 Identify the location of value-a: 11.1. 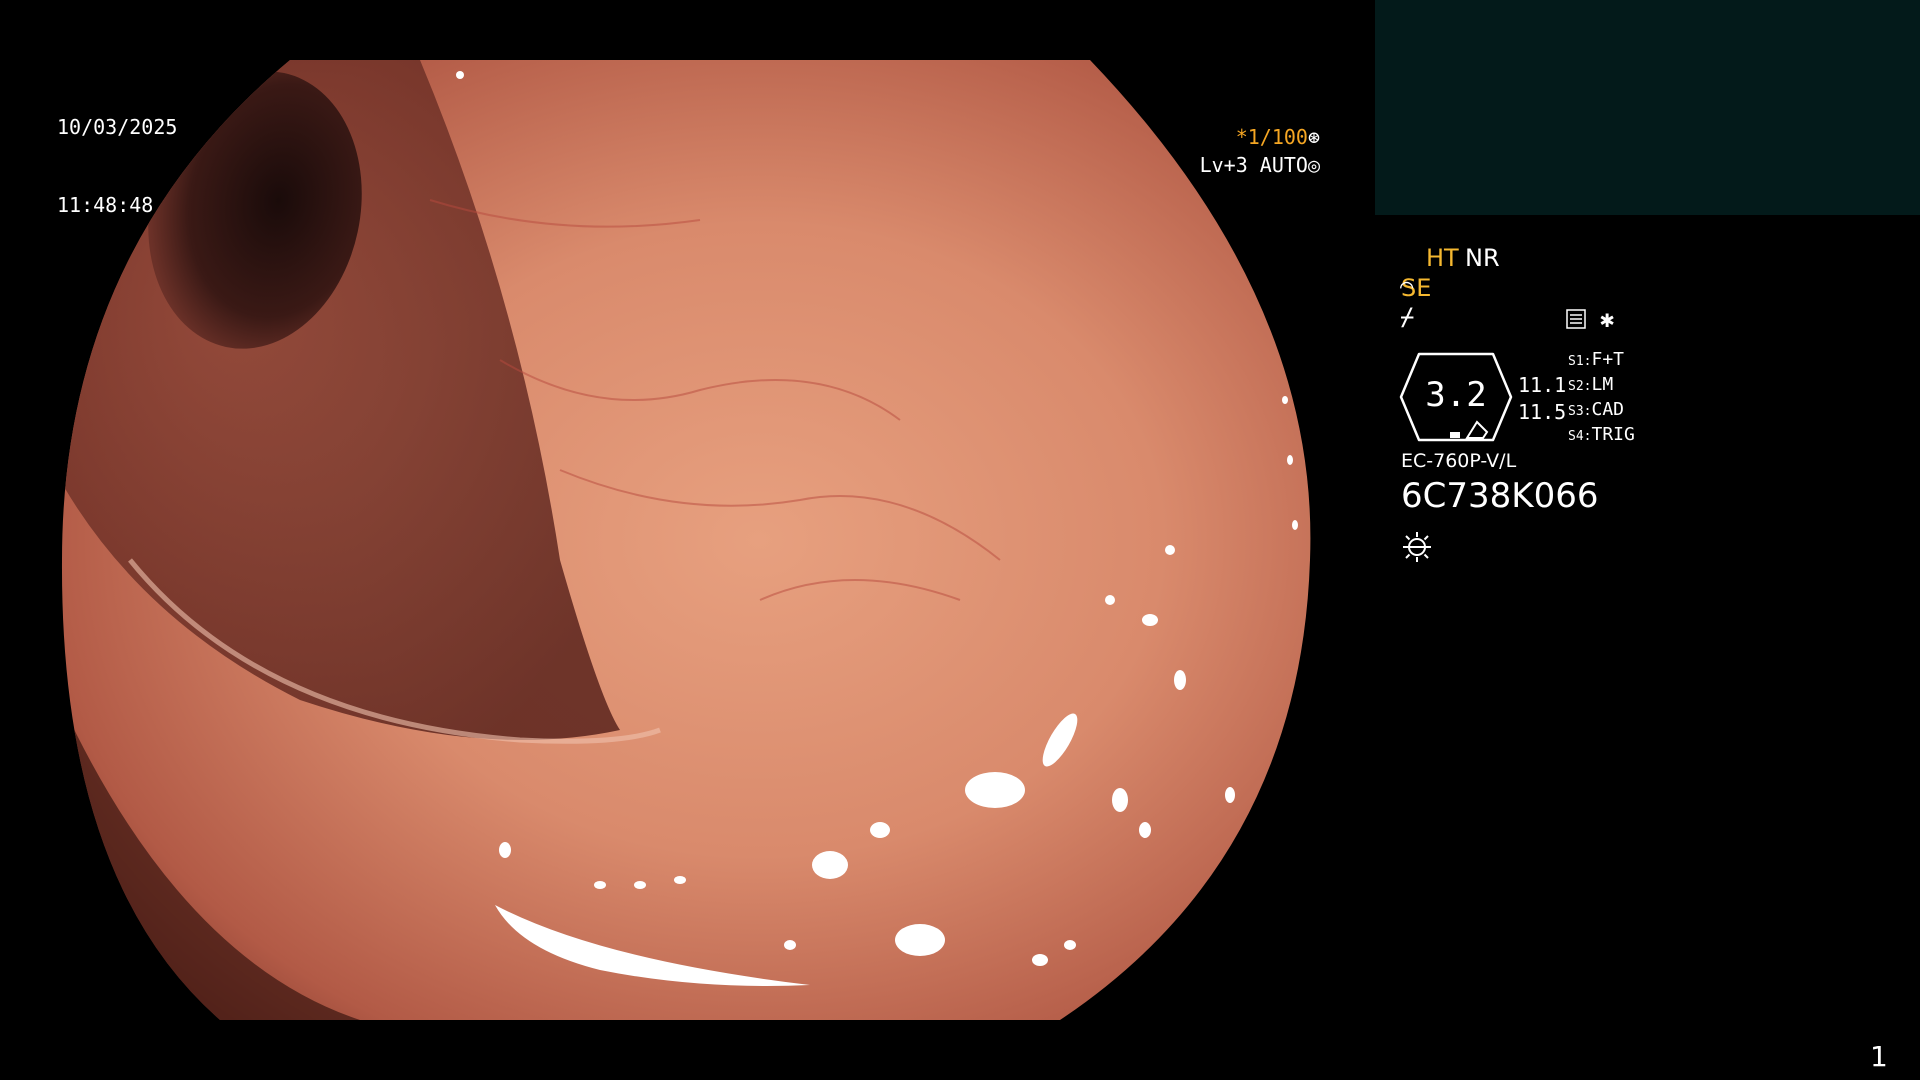
(1542, 385).